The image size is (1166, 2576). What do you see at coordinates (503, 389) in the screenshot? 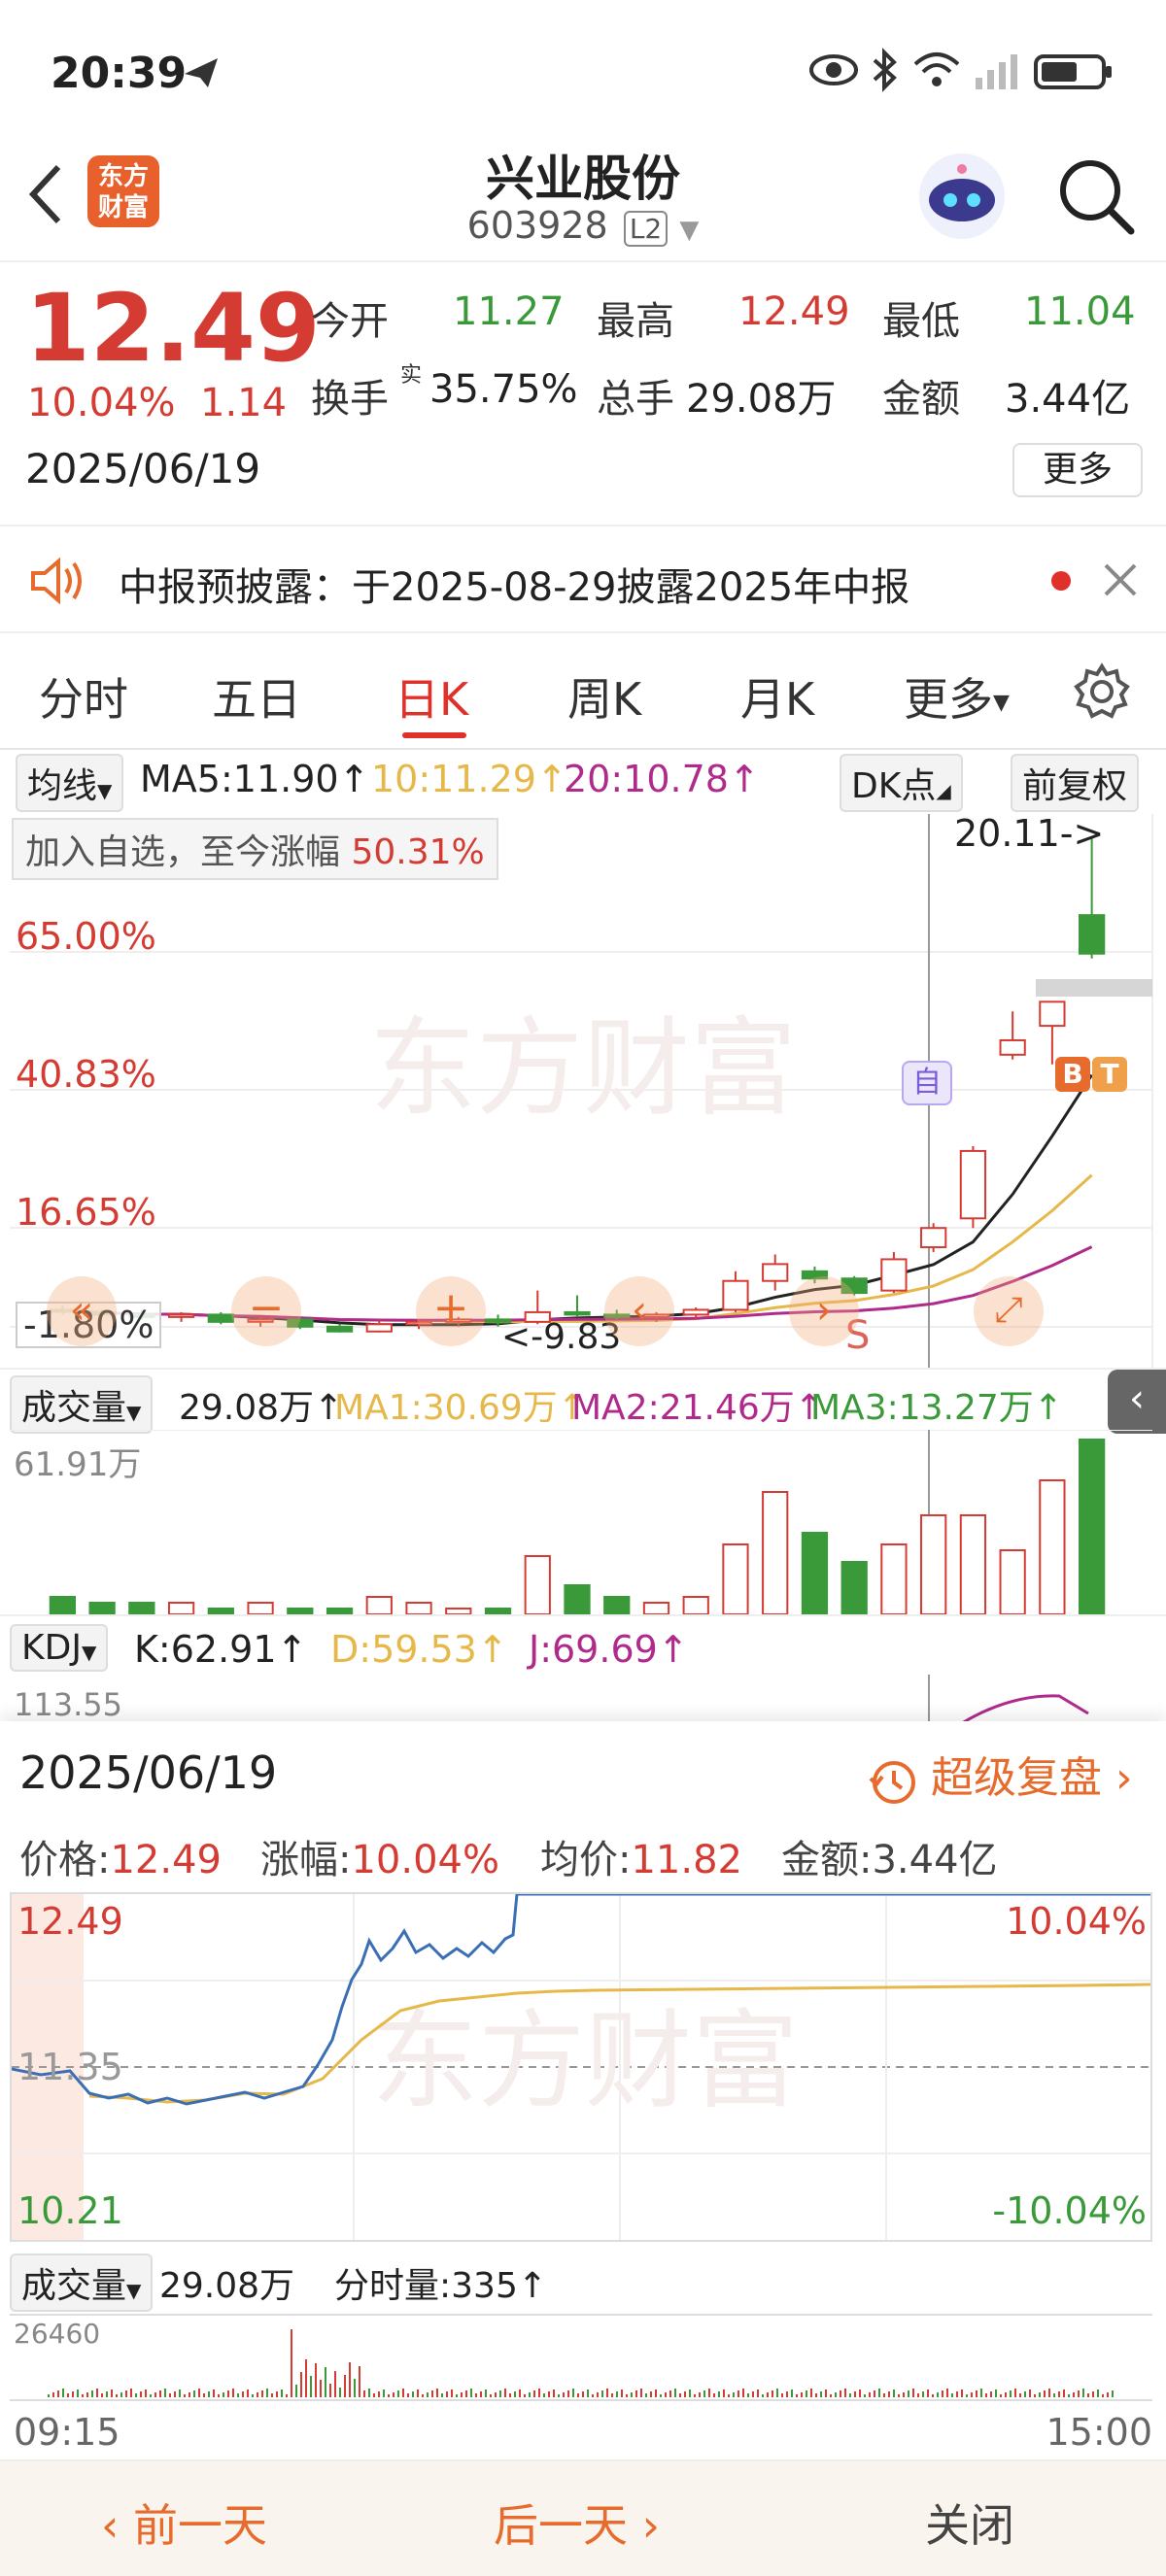
I see `turnover-value: 35.75%` at bounding box center [503, 389].